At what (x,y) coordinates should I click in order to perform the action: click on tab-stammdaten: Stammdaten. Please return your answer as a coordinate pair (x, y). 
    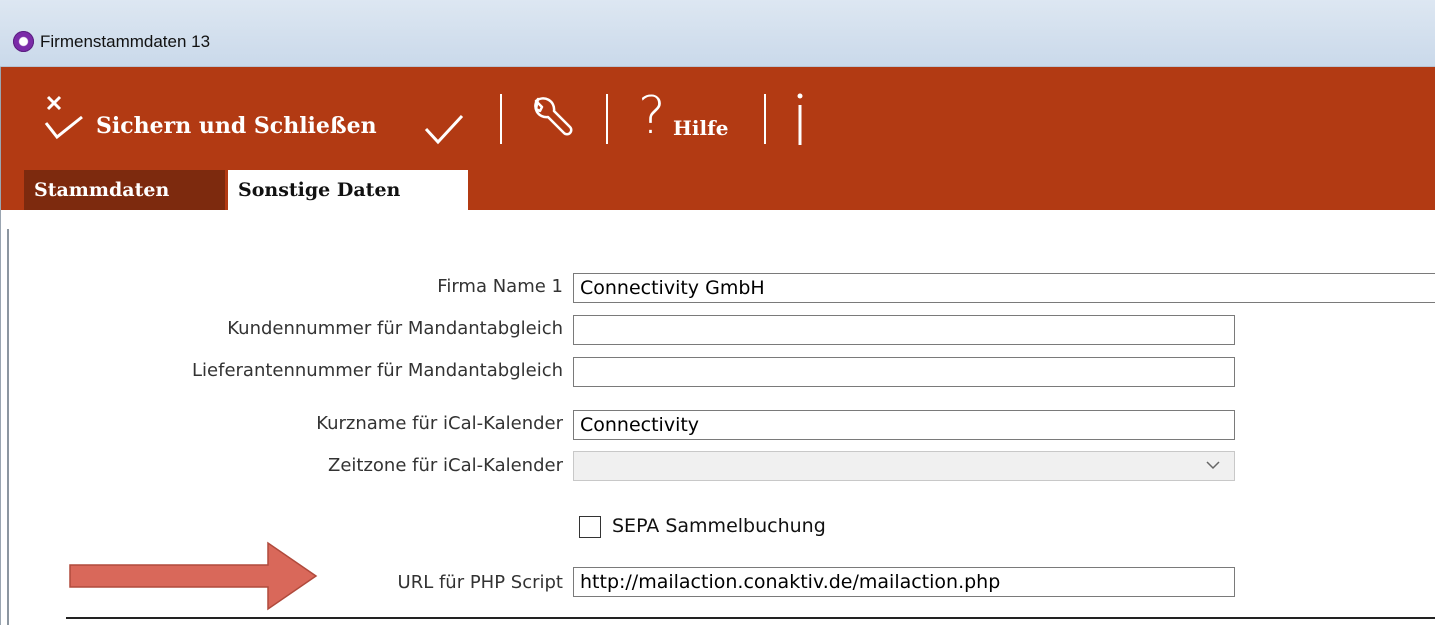
    Looking at the image, I should click on (124, 190).